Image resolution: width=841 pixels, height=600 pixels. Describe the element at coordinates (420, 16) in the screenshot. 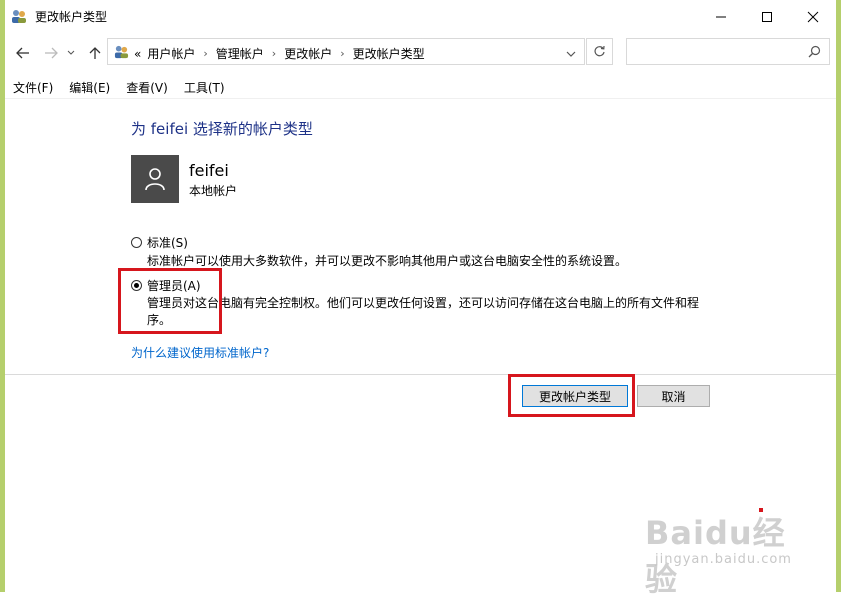

I see `title-bar: 更改帐户类型` at that location.